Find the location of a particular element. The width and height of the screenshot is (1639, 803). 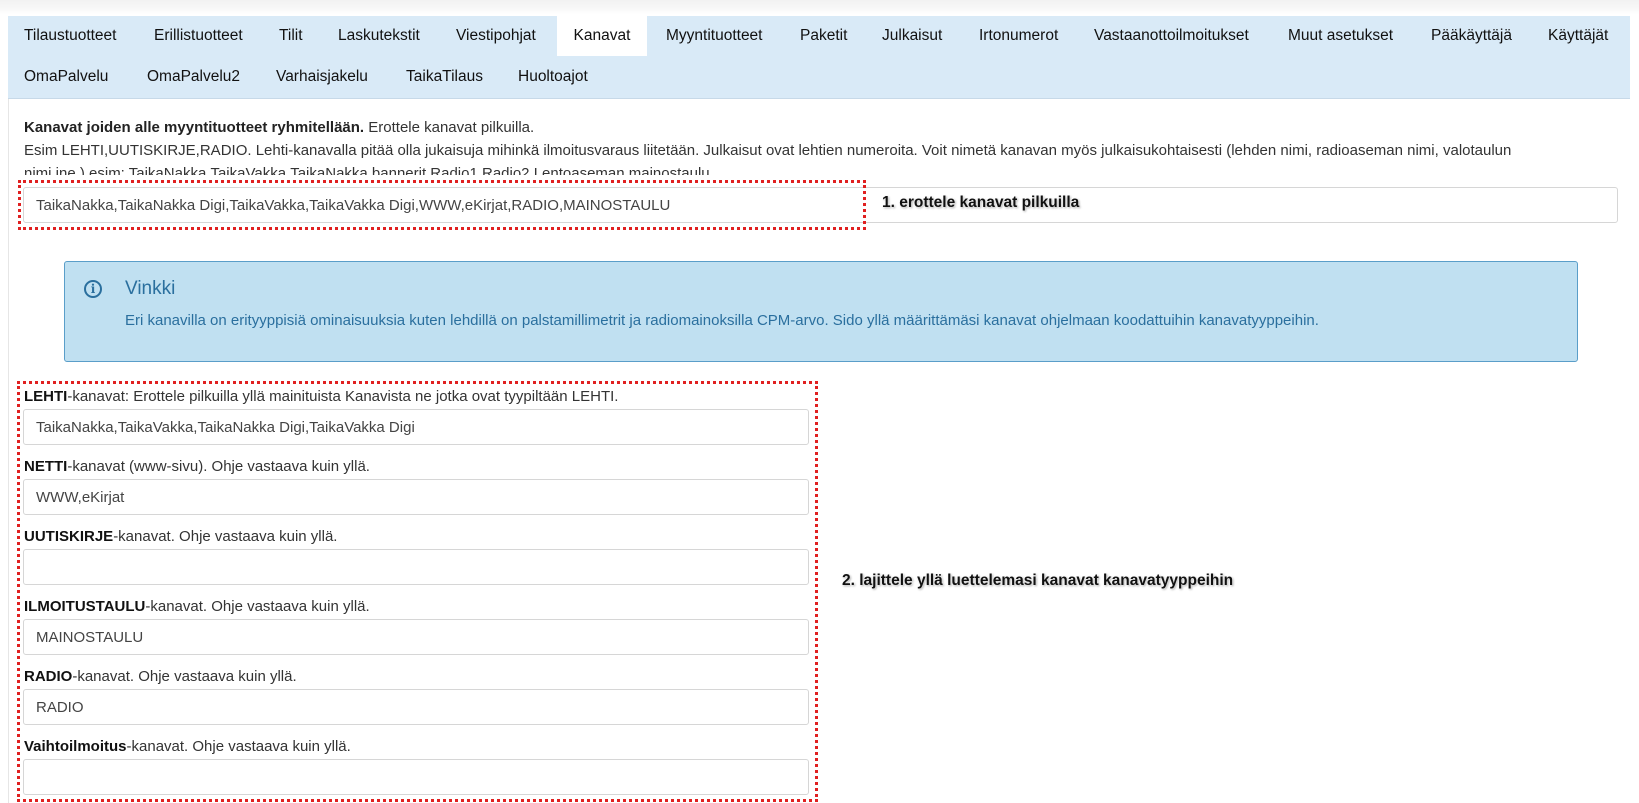

tab-paakayttaja: Pääkäyttäjä is located at coordinates (1471, 36).